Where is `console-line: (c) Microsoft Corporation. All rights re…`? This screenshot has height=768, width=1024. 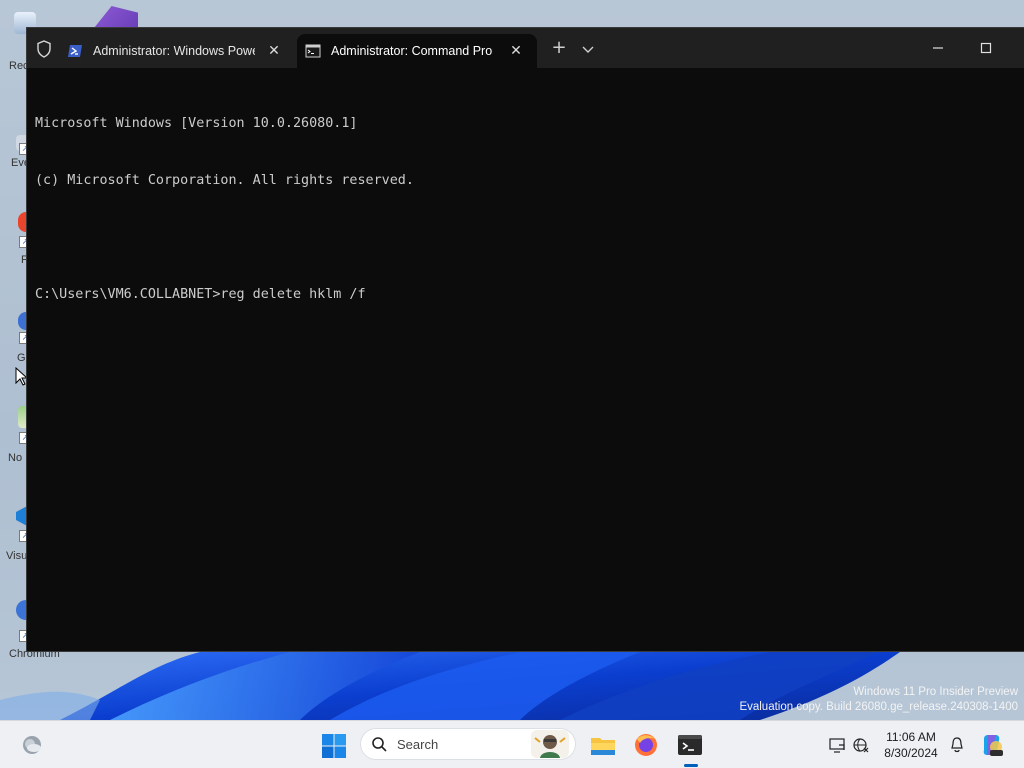
console-line: (c) Microsoft Corporation. All rights re… is located at coordinates (224, 180).